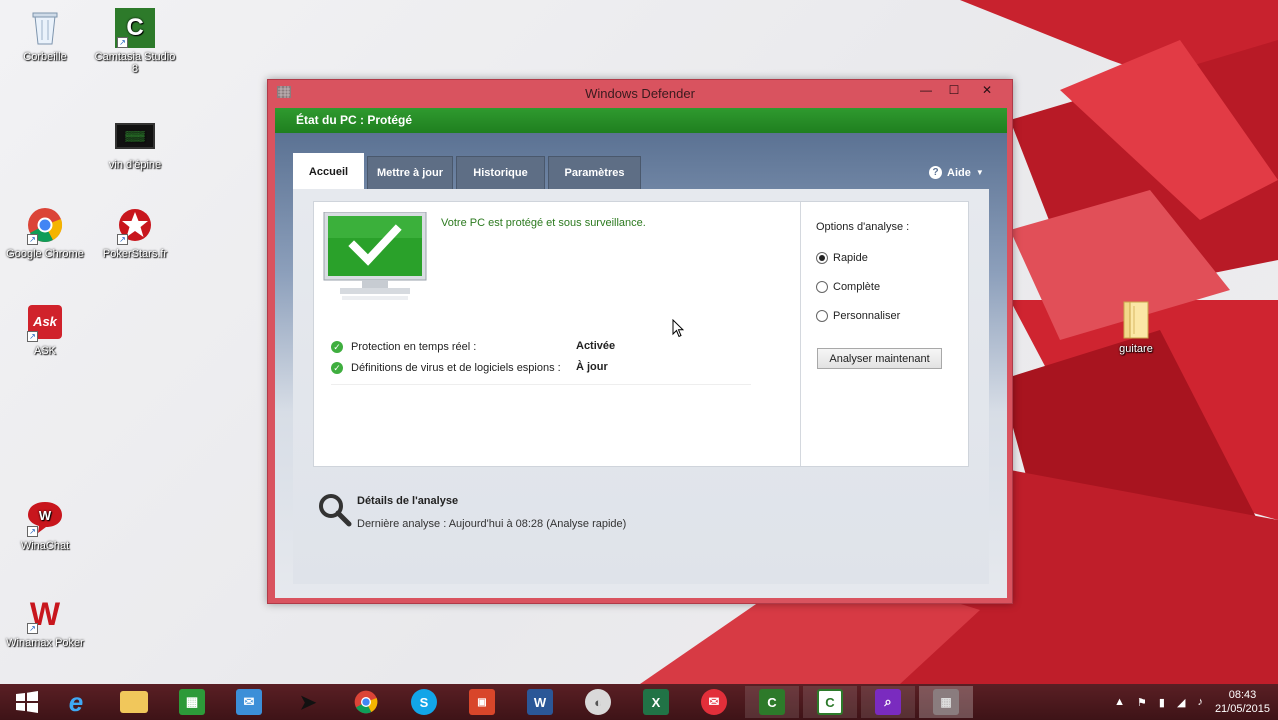  I want to click on scan-option-personnaliser: Personnaliser, so click(858, 316).